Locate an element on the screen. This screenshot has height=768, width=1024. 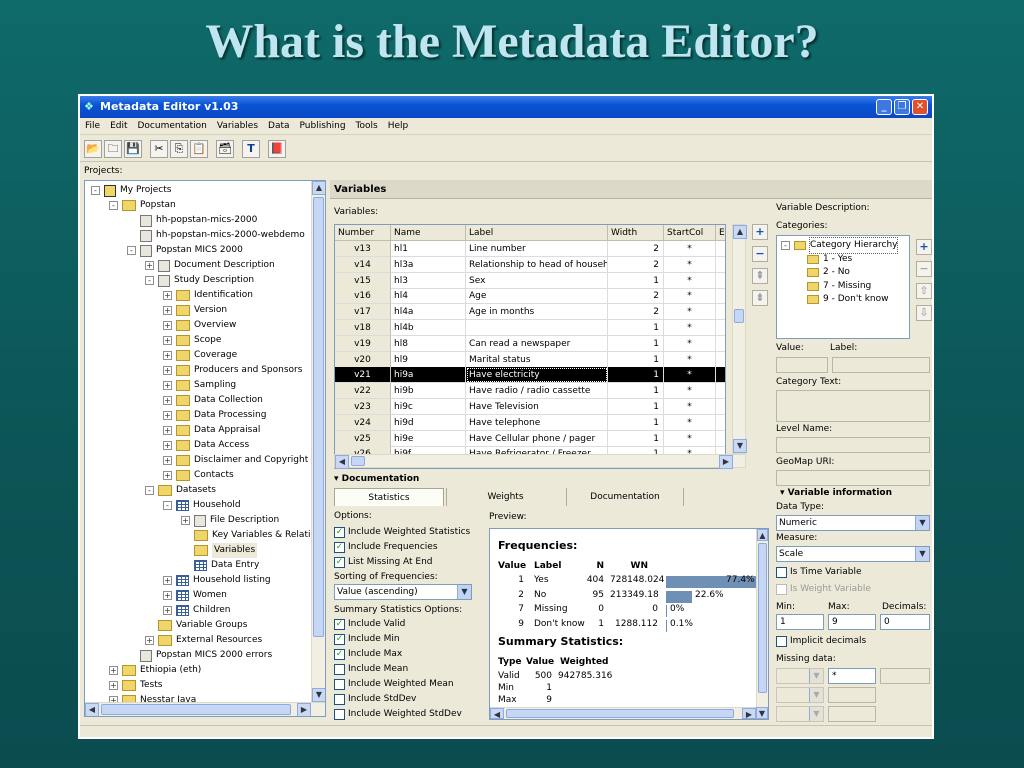
tree-item: + Identification is located at coordinates (208, 295).